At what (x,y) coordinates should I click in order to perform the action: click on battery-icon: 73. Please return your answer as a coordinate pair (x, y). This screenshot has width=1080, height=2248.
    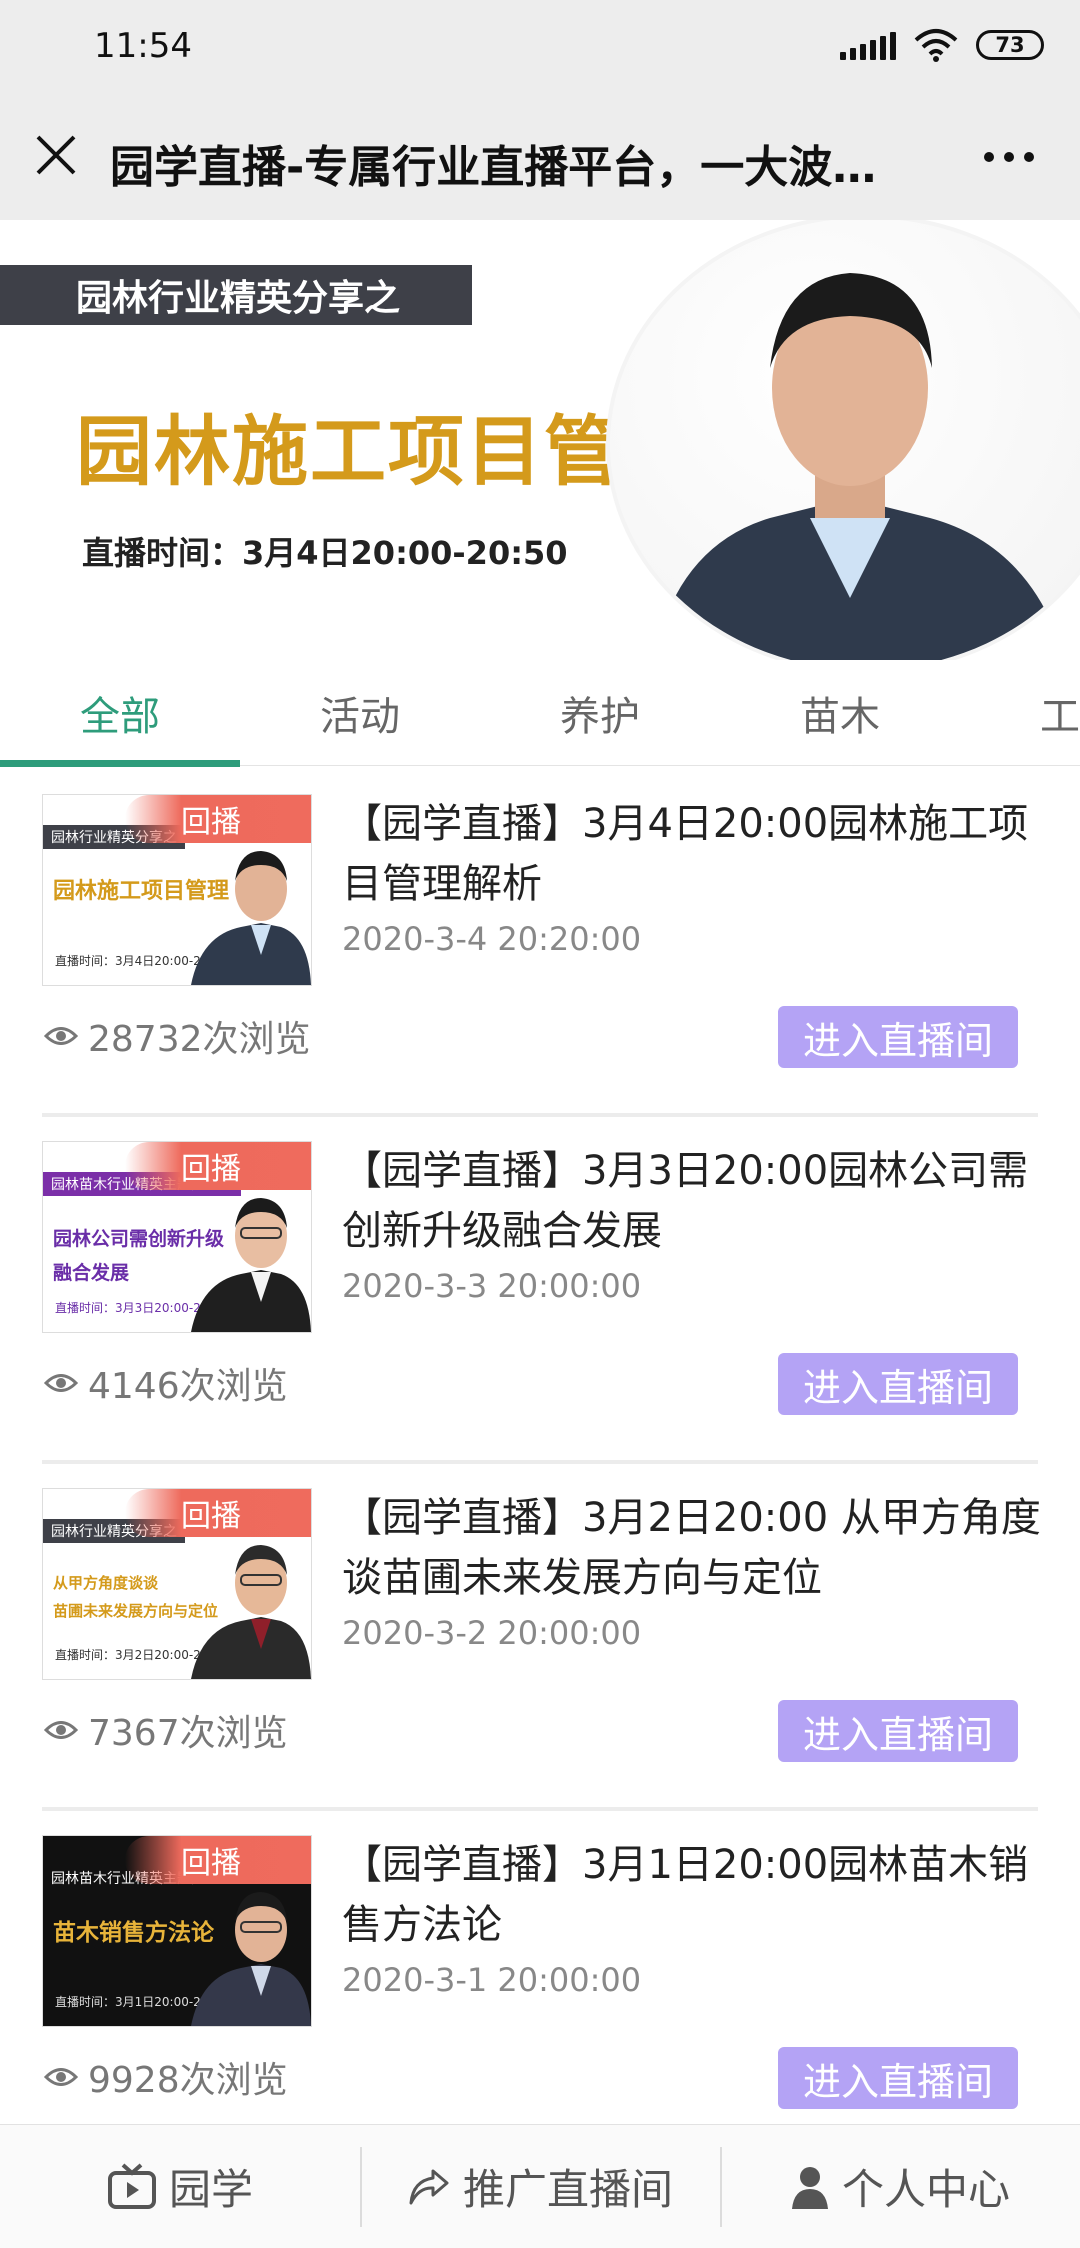
    Looking at the image, I should click on (1010, 45).